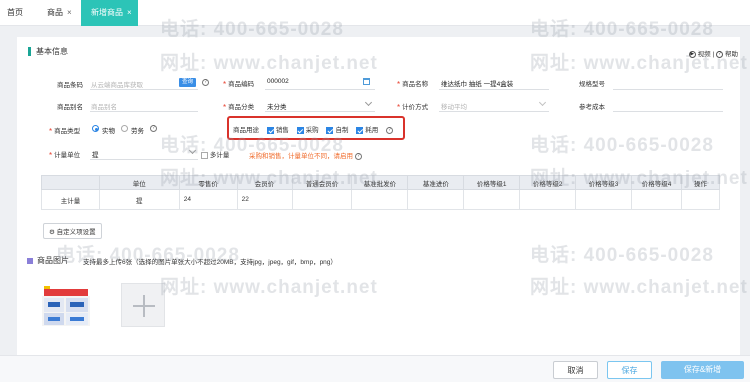 This screenshot has height=382, width=750. I want to click on unit-select: 提, so click(95, 154).